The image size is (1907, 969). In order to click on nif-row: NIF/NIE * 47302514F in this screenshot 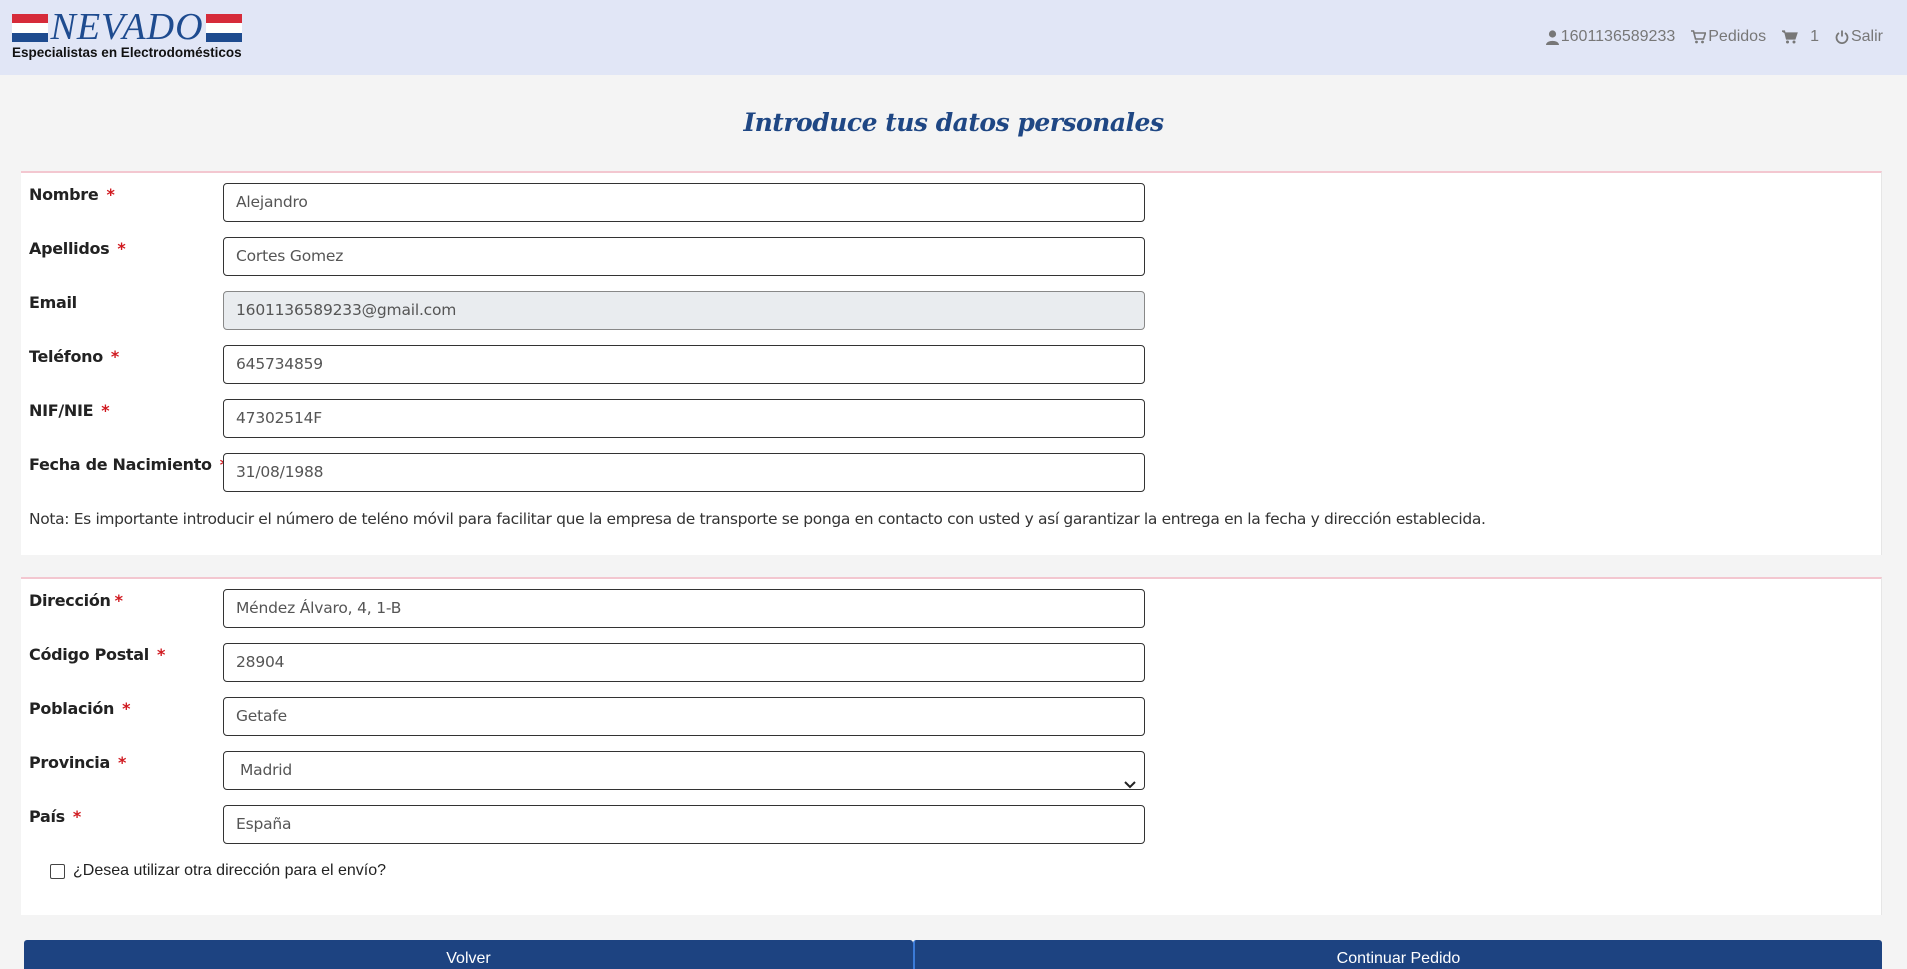, I will do `click(621, 413)`.